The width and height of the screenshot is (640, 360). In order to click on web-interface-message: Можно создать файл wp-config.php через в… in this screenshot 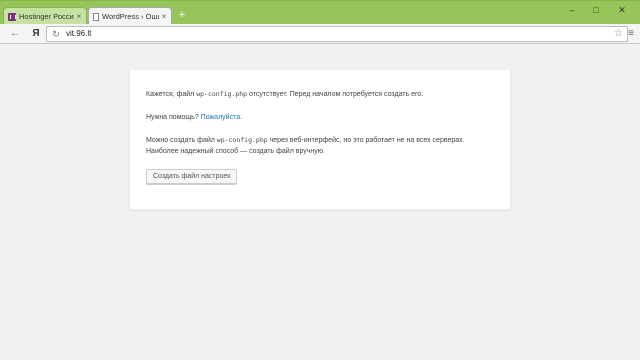, I will do `click(305, 140)`.